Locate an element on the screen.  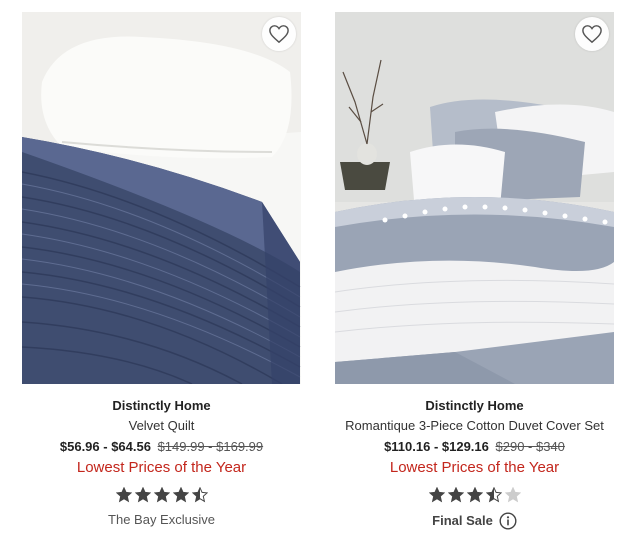
info-icon is located at coordinates (508, 521).